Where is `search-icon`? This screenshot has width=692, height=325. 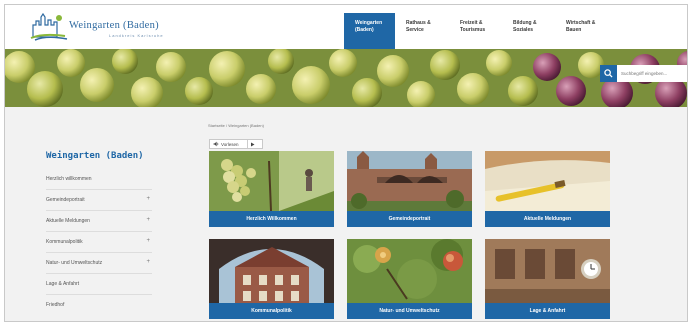
search-icon is located at coordinates (608, 73).